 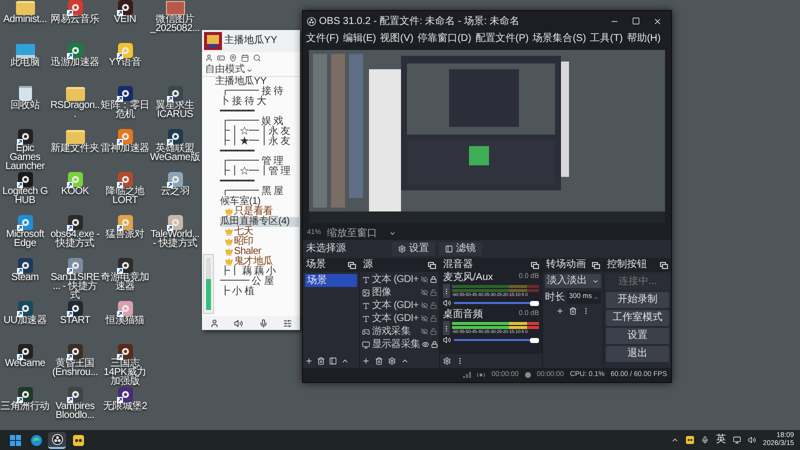 I want to click on mode-dropdown: 自由模式, so click(x=251, y=70).